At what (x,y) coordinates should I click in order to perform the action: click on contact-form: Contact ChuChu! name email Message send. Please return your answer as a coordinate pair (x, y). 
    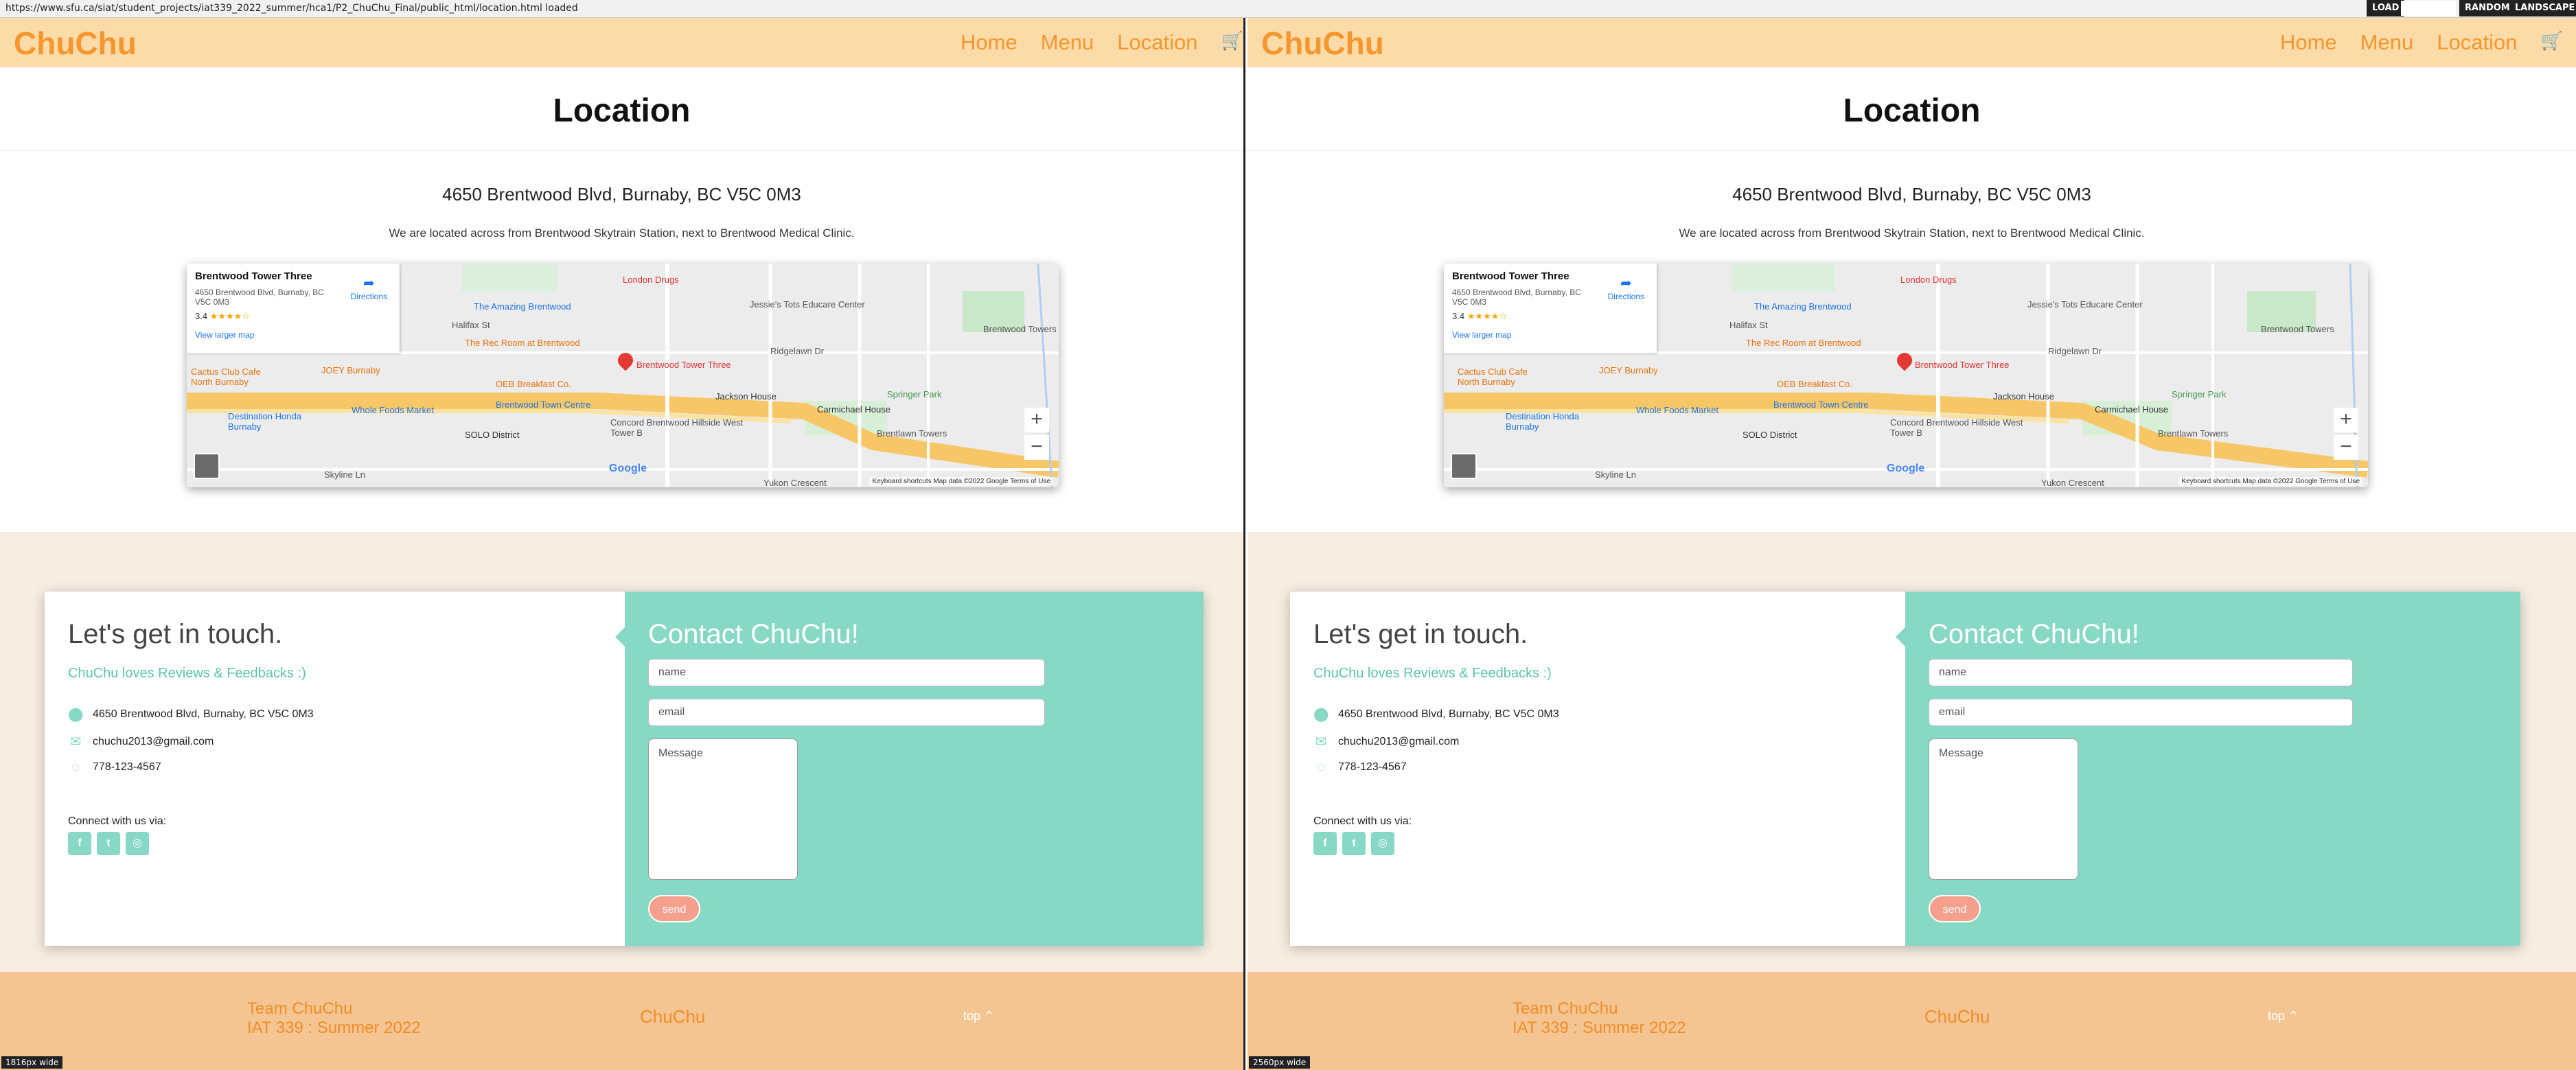
    Looking at the image, I should click on (915, 769).